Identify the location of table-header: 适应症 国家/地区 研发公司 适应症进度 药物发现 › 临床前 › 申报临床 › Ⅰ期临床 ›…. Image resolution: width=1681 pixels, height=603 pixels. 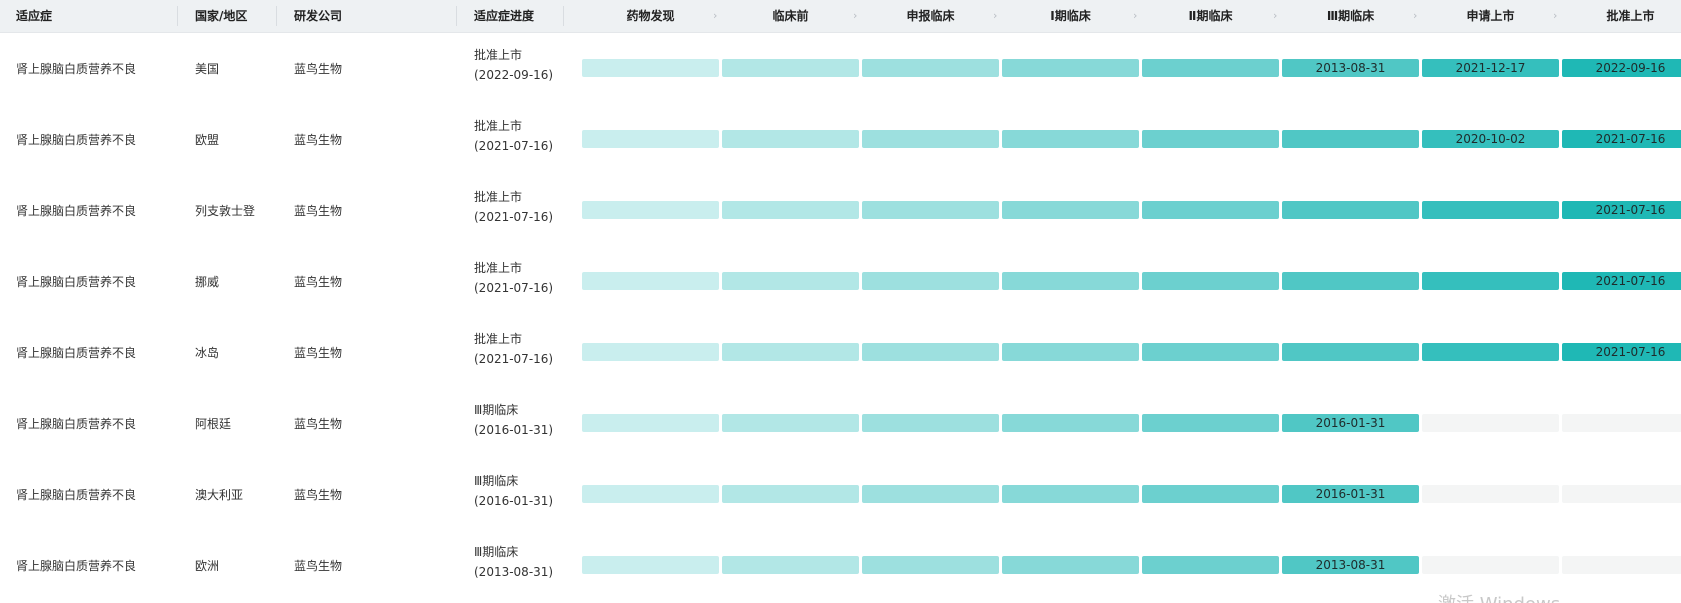
(840, 16).